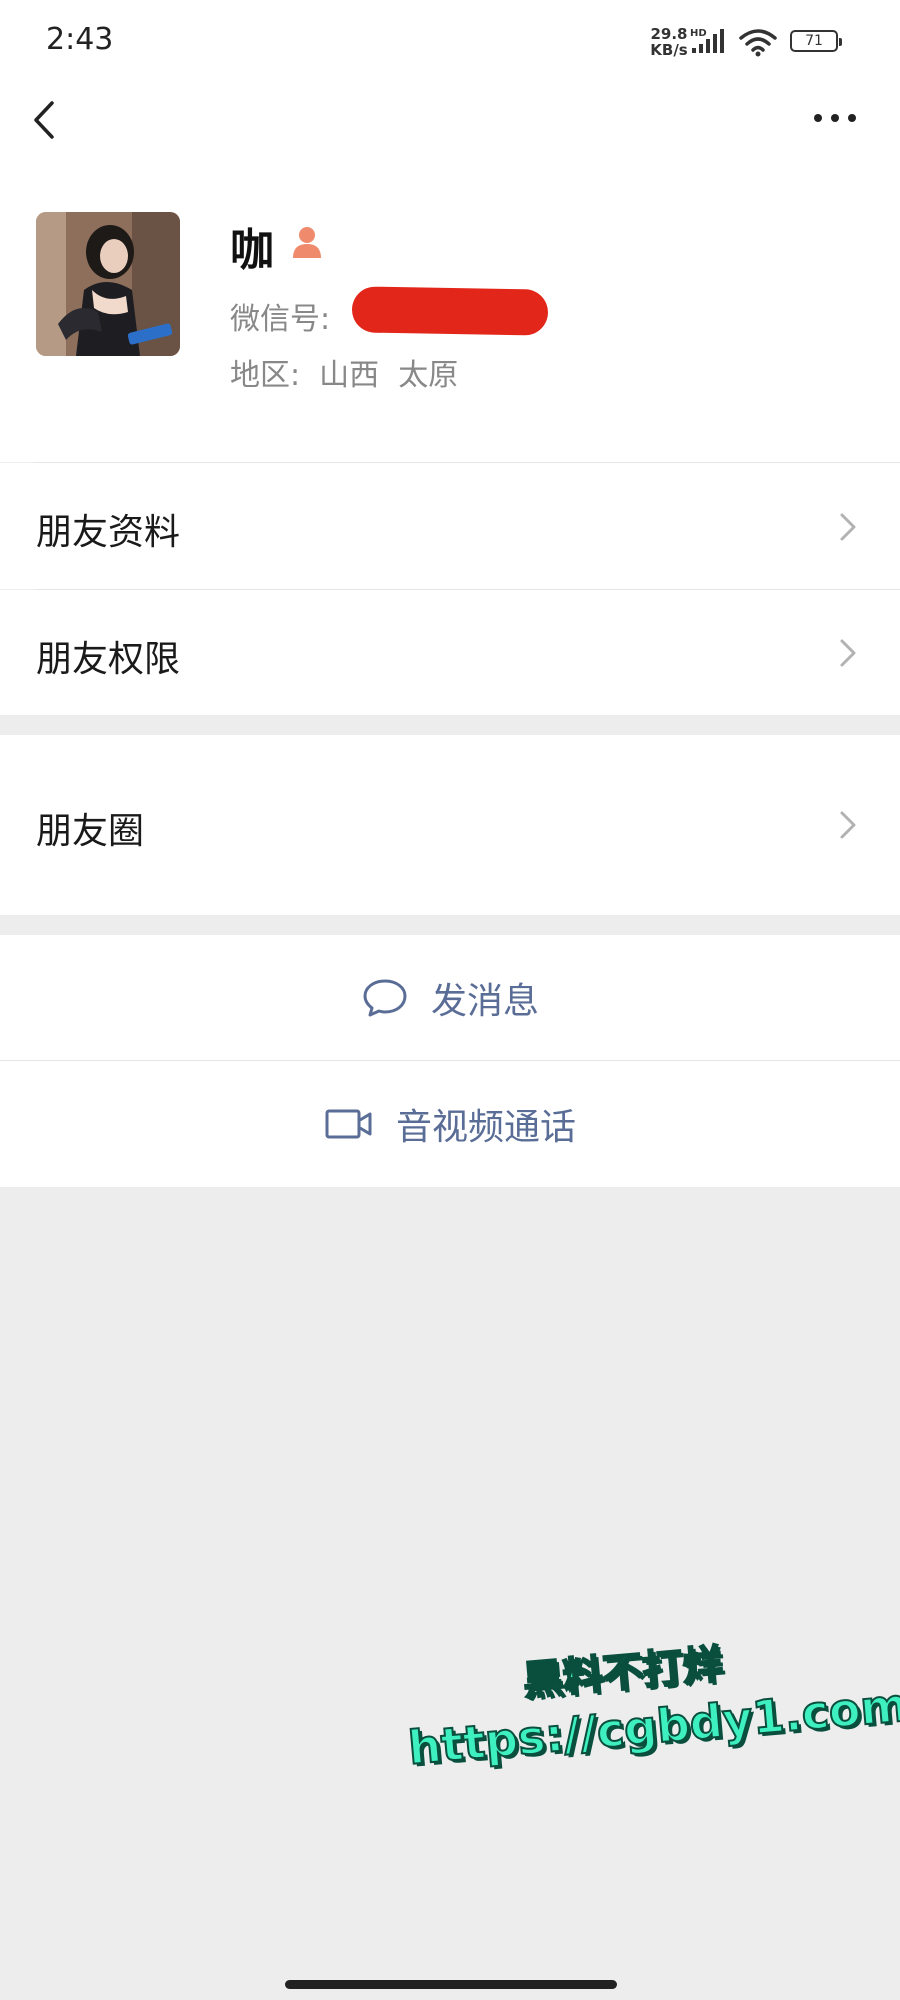 Image resolution: width=900 pixels, height=2000 pixels. I want to click on chevron-left-icon, so click(44, 120).